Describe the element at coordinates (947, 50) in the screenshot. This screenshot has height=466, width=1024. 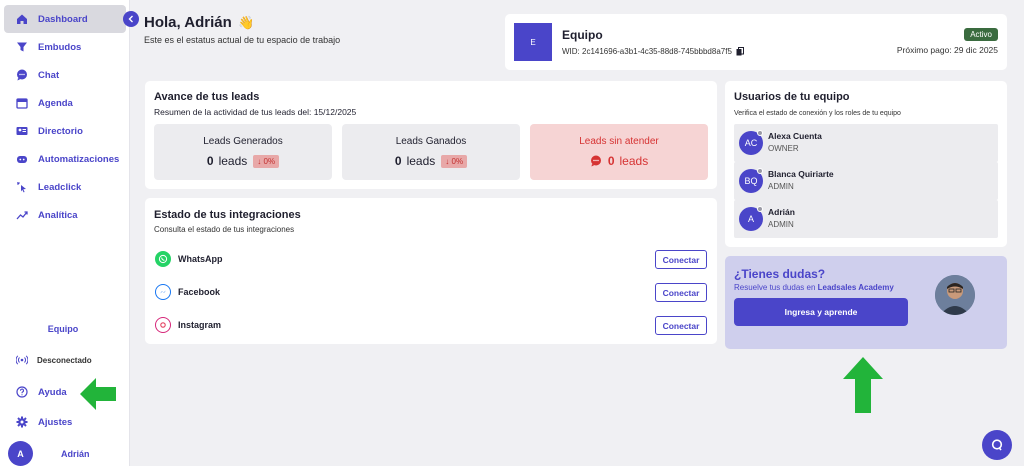
I see `next-payment: Próximo pago: 29 dic 2025` at that location.